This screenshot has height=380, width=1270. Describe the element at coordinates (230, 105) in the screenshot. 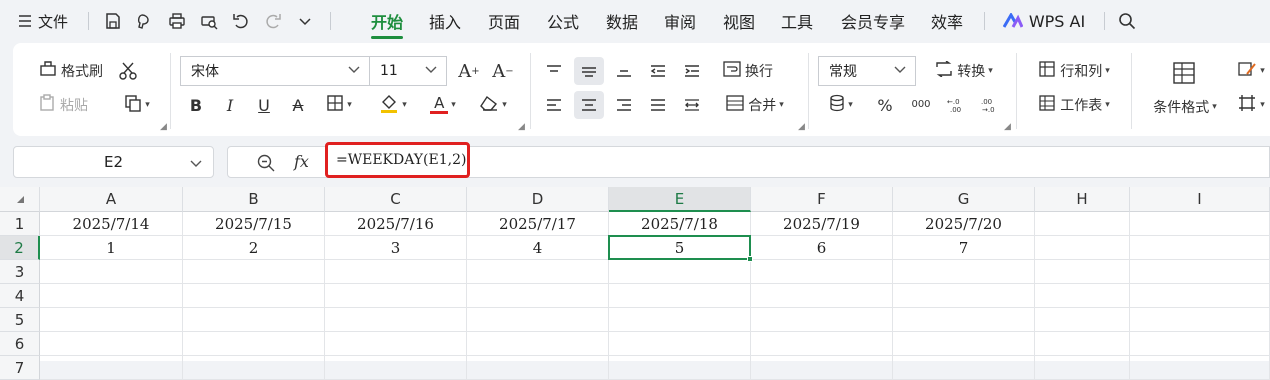

I see `italic-button: I` at that location.